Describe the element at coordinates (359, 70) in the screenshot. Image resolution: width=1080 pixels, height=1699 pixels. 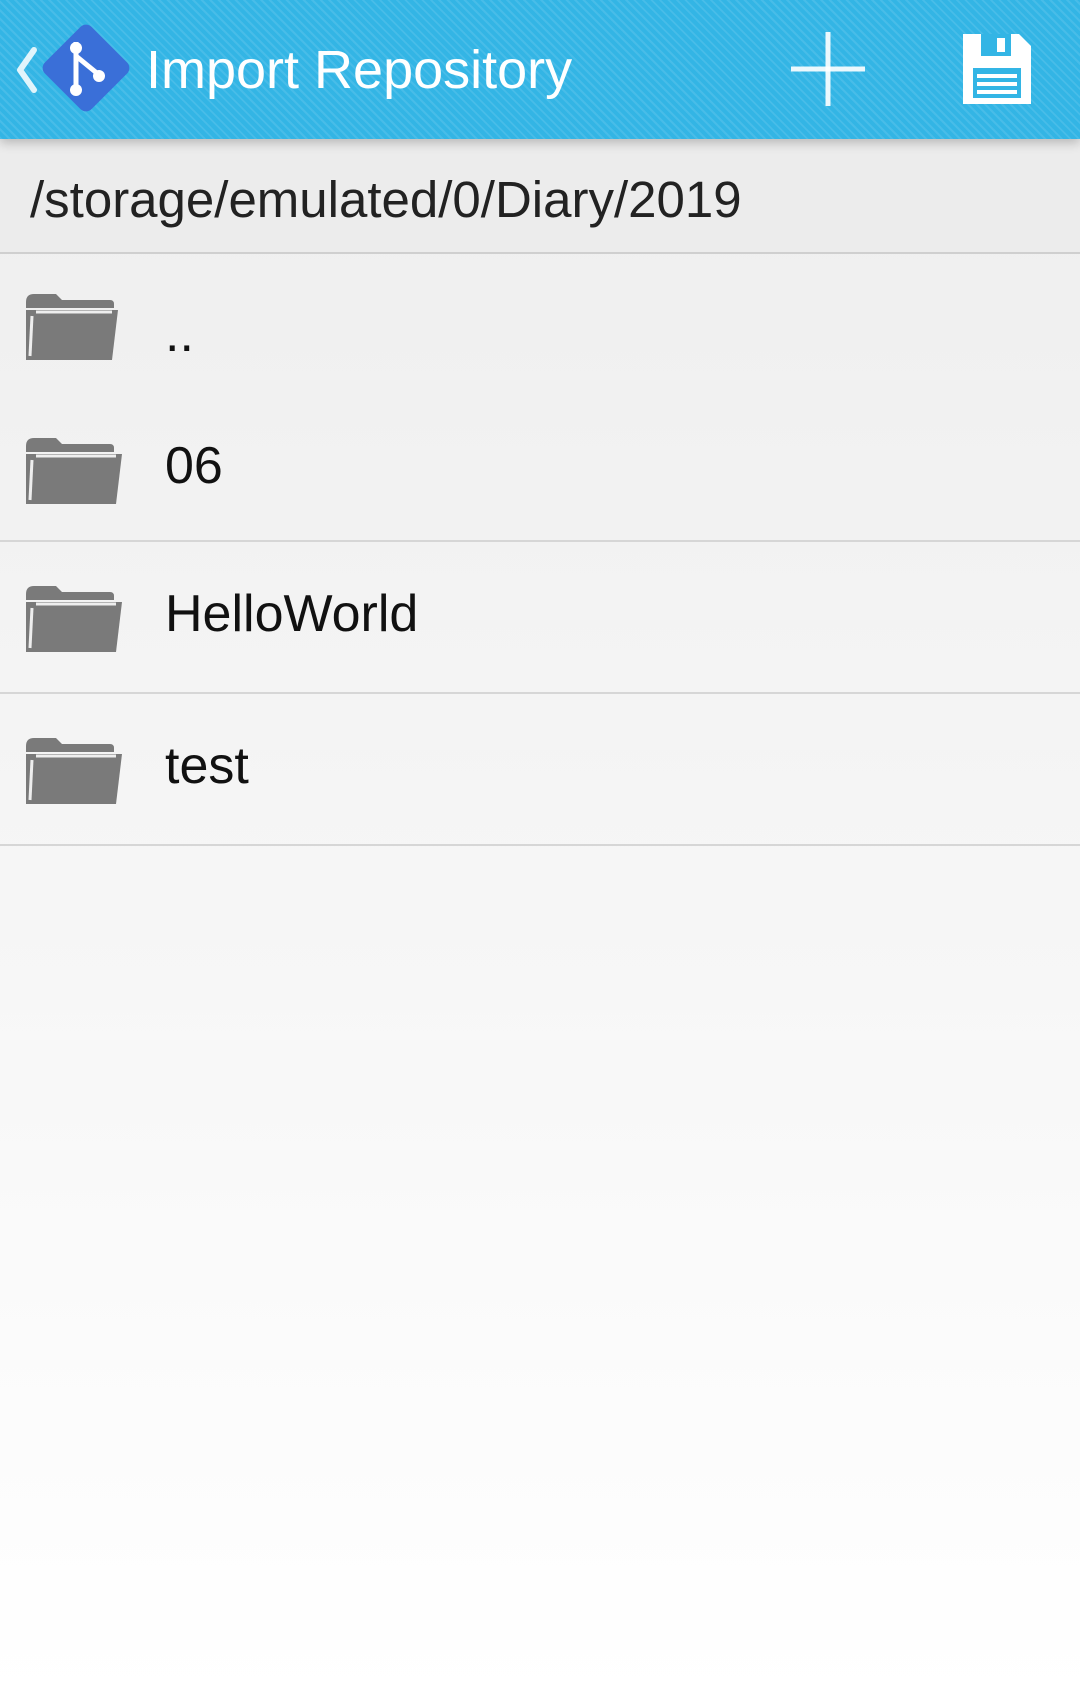
I see `action-bar-title: Import Repository` at that location.